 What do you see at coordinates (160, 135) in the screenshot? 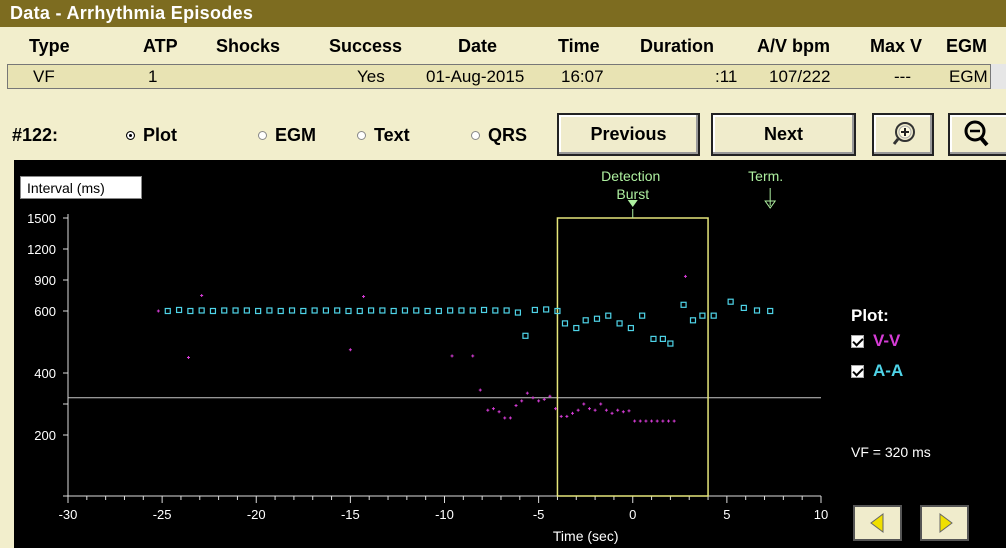
I see `radio-plot-label: Plot` at bounding box center [160, 135].